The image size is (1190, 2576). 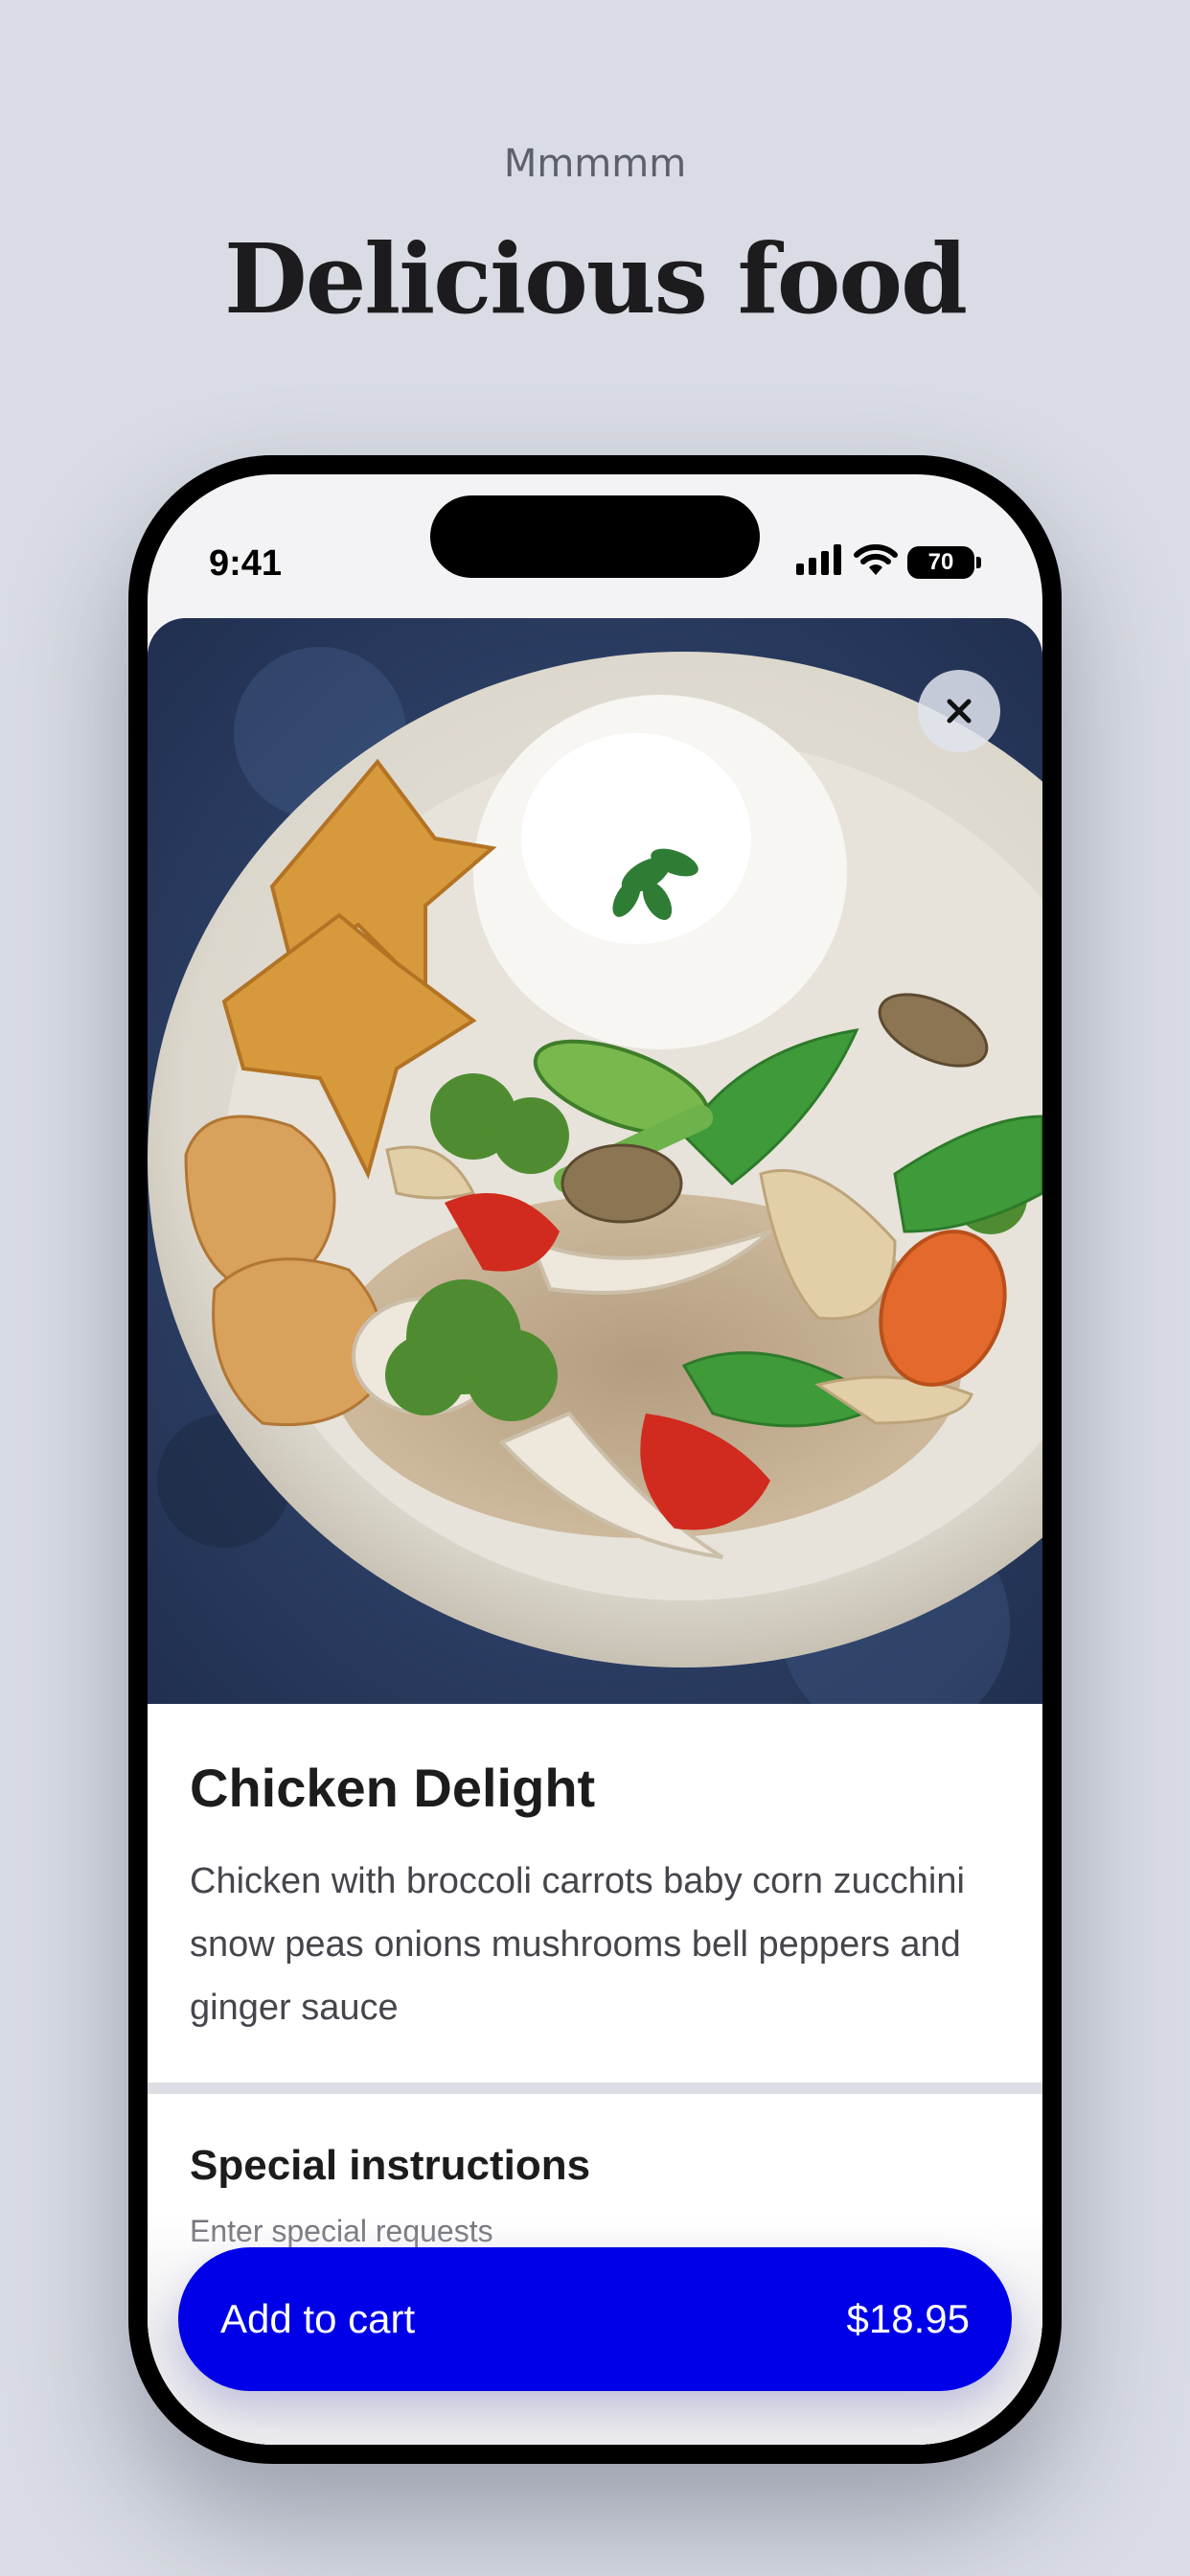 I want to click on close-icon, so click(x=960, y=711).